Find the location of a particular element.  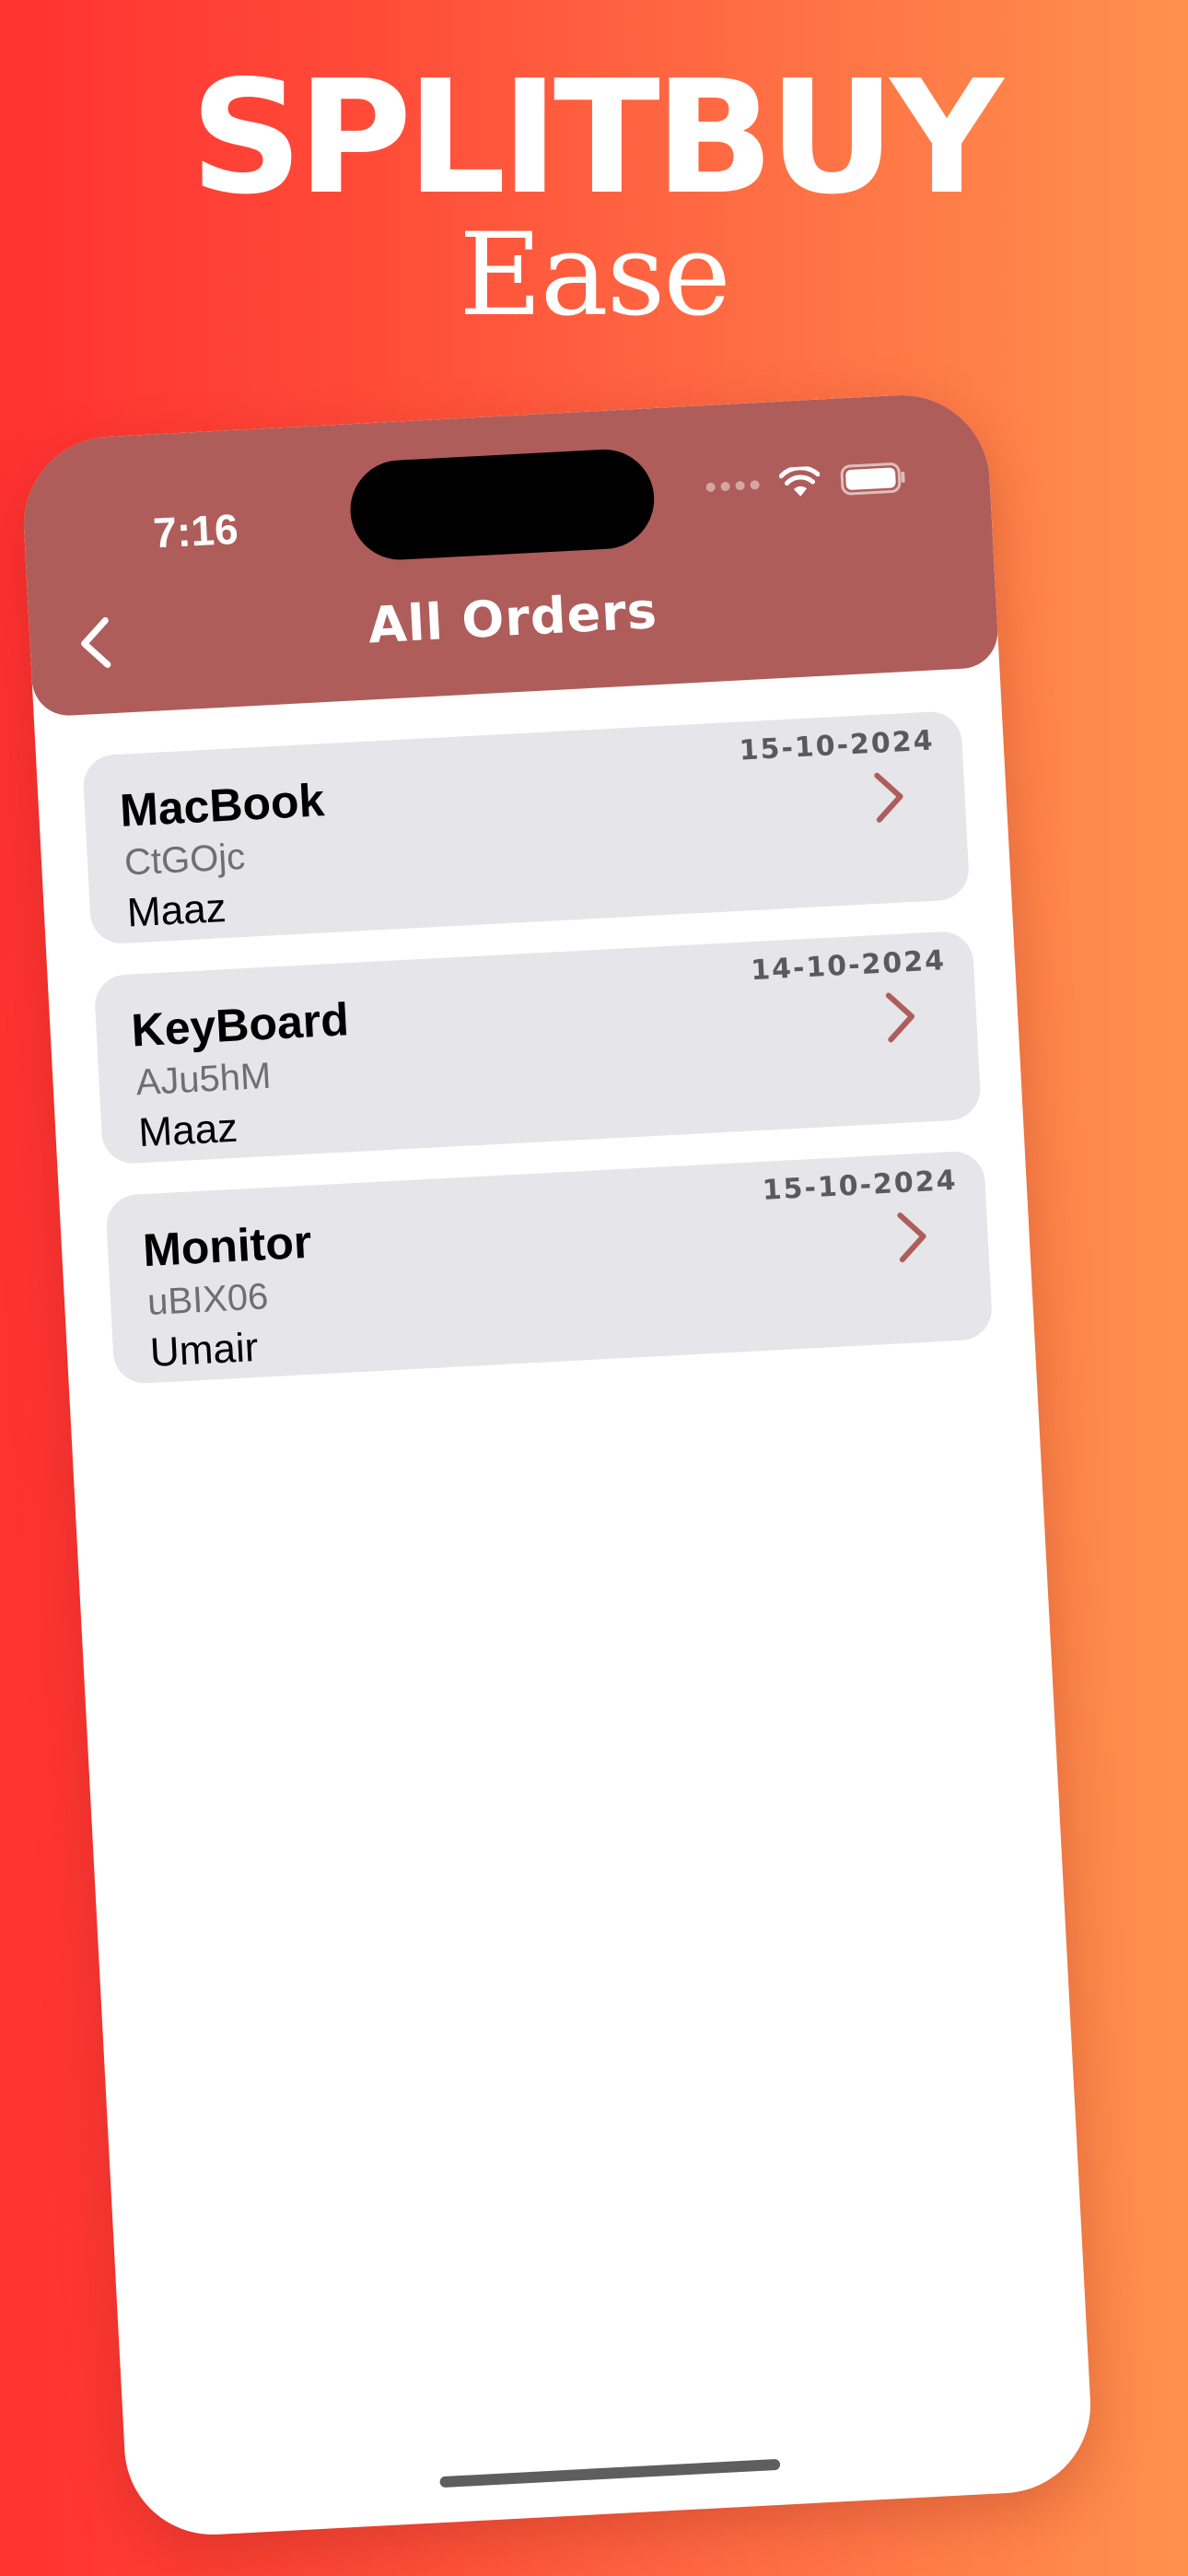

order-code: CtGOjc is located at coordinates (185, 860).